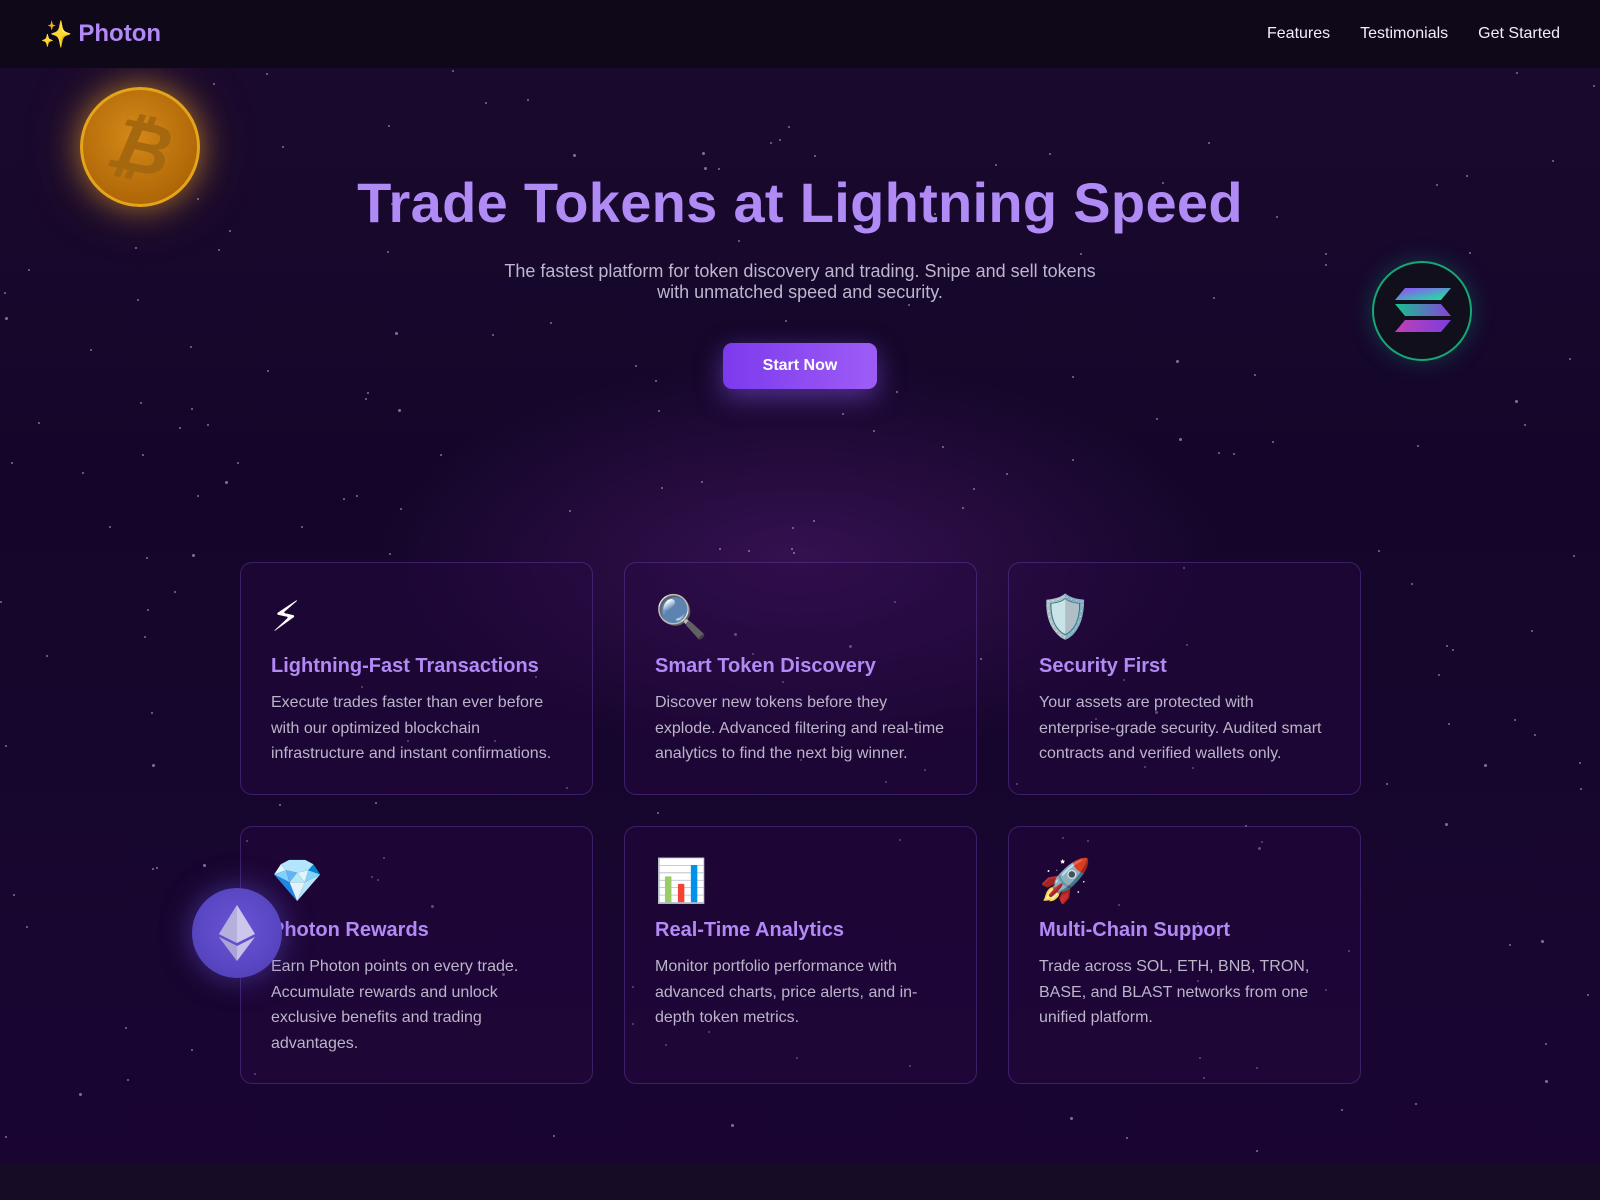 This screenshot has width=1600, height=1200. Describe the element at coordinates (749, 930) in the screenshot. I see `feature-title: Real-Time Analytics` at that location.